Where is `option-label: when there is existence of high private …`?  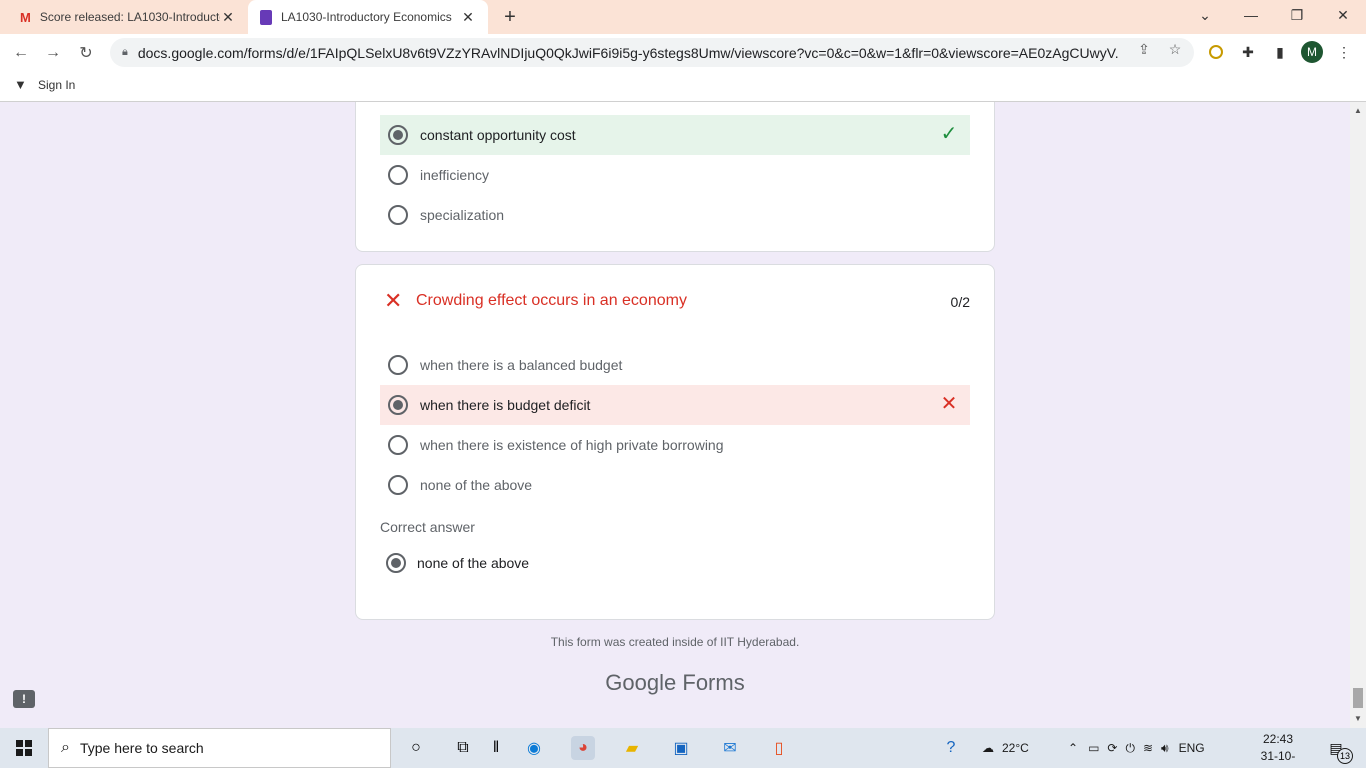
option-label: when there is existence of high private … is located at coordinates (572, 445).